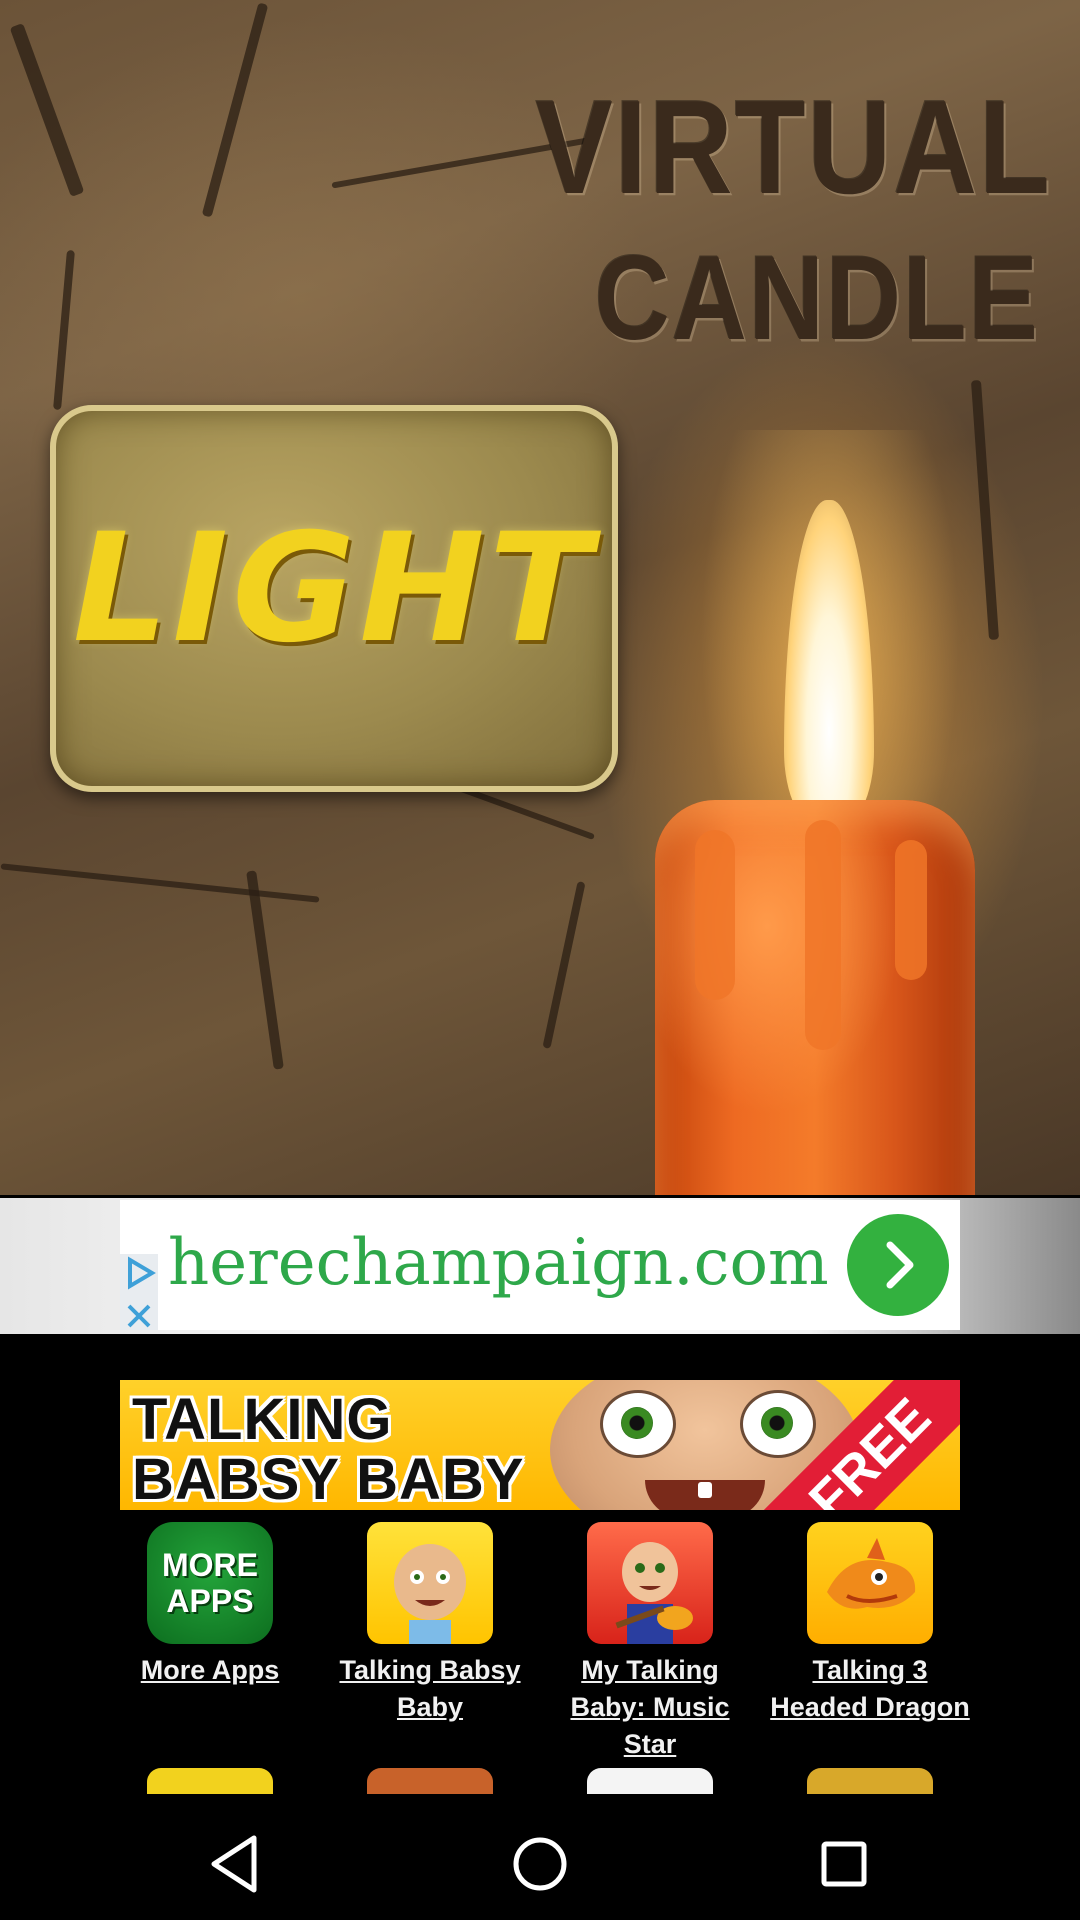  I want to click on dragon-icon, so click(870, 1583).